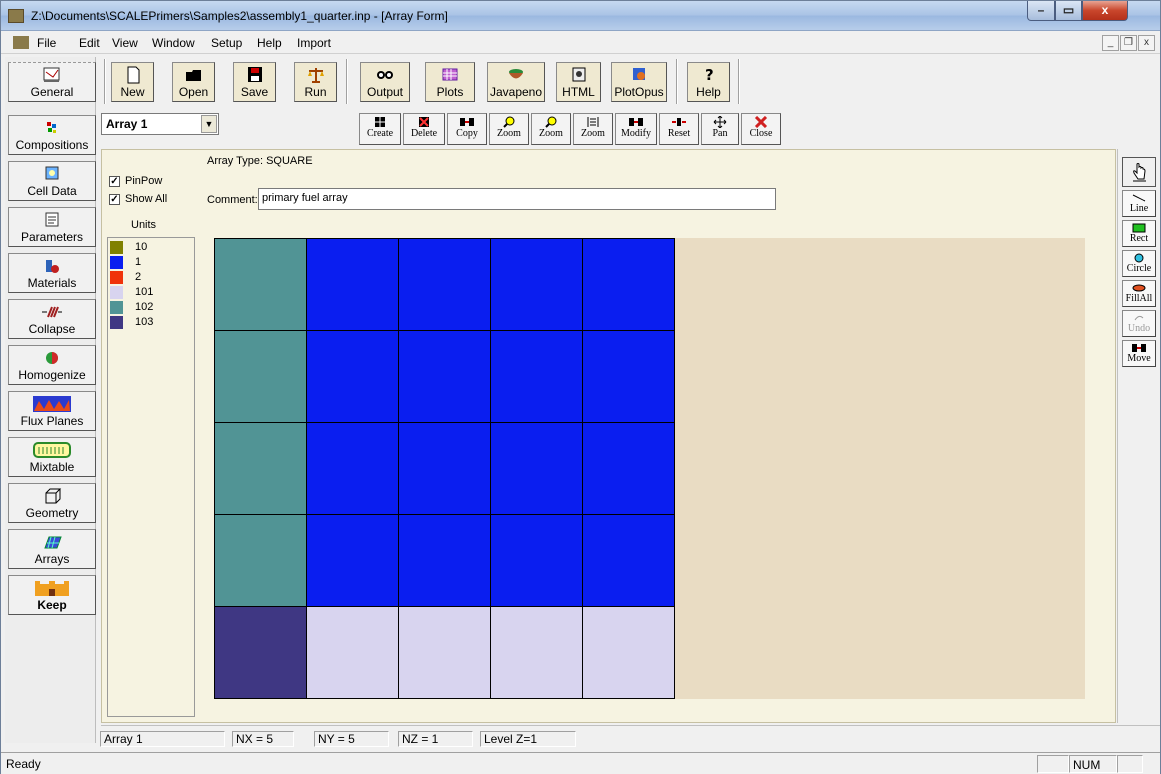  Describe the element at coordinates (144, 292) in the screenshot. I see `unit-label: 101` at that location.